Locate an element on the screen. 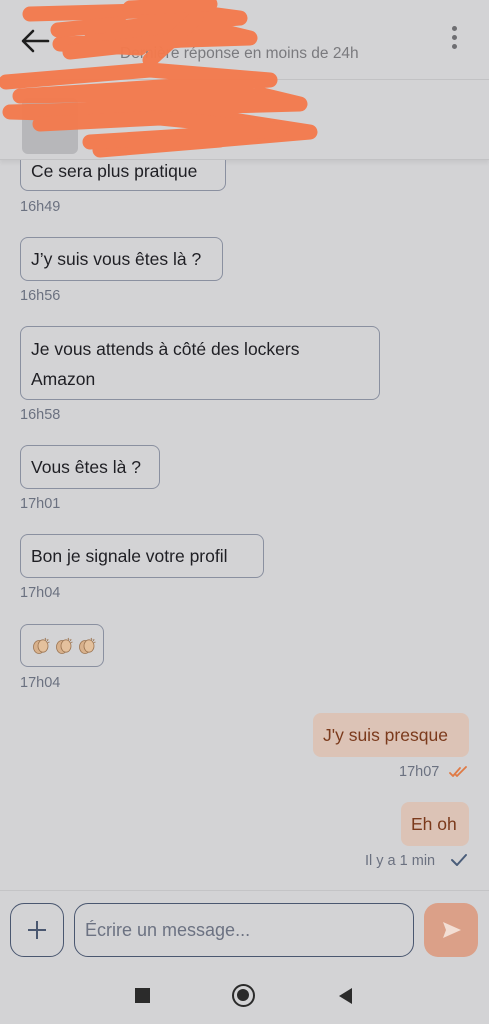 This screenshot has height=1024, width=489. last-response-status: Dernière réponse en moins de 24h is located at coordinates (239, 53).